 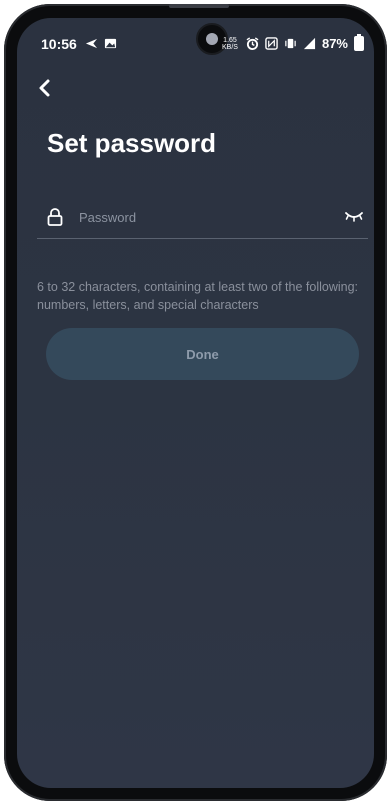 What do you see at coordinates (132, 143) in the screenshot?
I see `page-title: Set password` at bounding box center [132, 143].